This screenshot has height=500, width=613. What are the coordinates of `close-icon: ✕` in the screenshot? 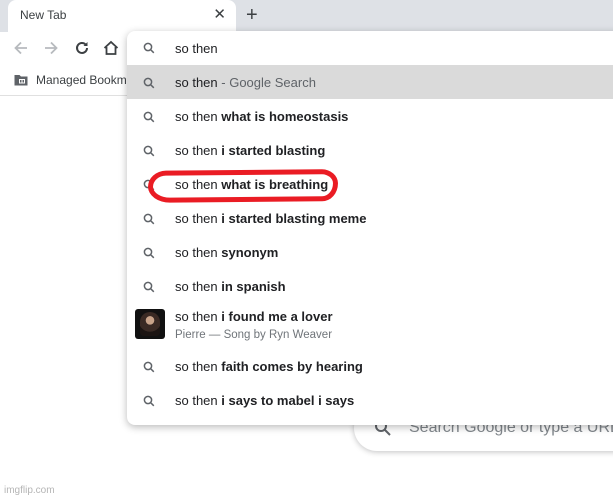 It's located at (219, 15).